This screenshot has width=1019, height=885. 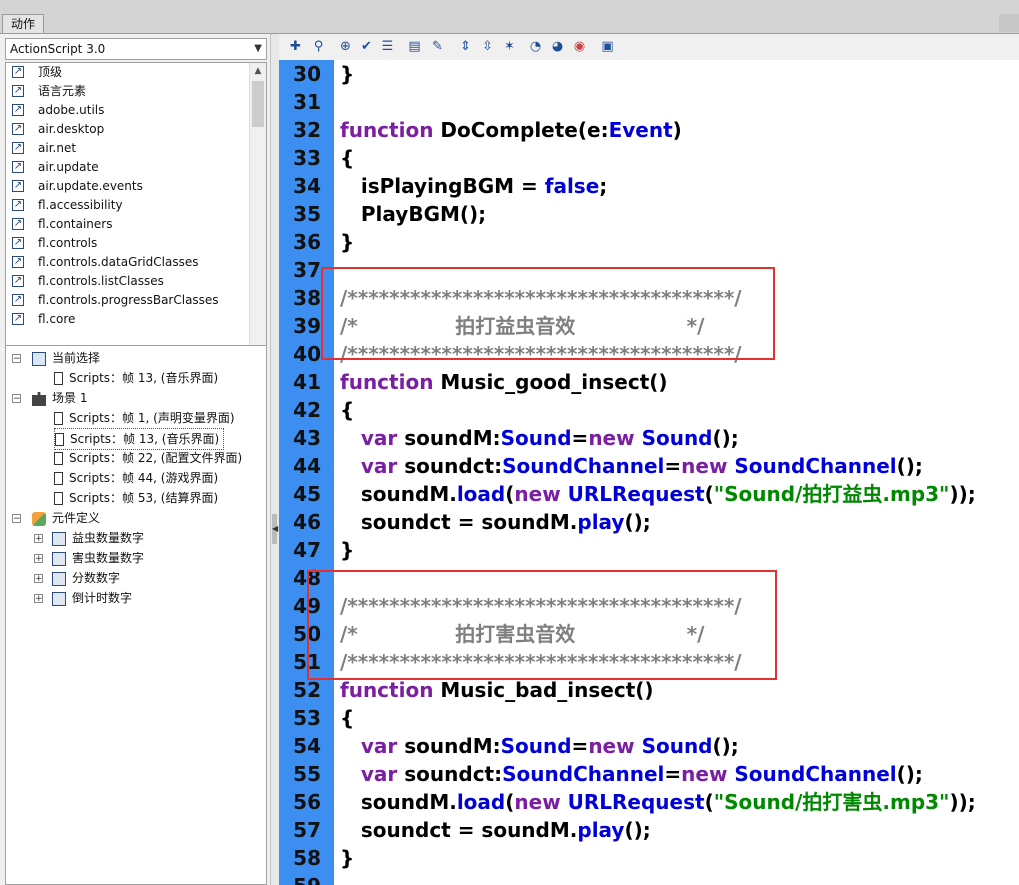 What do you see at coordinates (413, 214) in the screenshot?
I see `code-token: PlayBGM();` at bounding box center [413, 214].